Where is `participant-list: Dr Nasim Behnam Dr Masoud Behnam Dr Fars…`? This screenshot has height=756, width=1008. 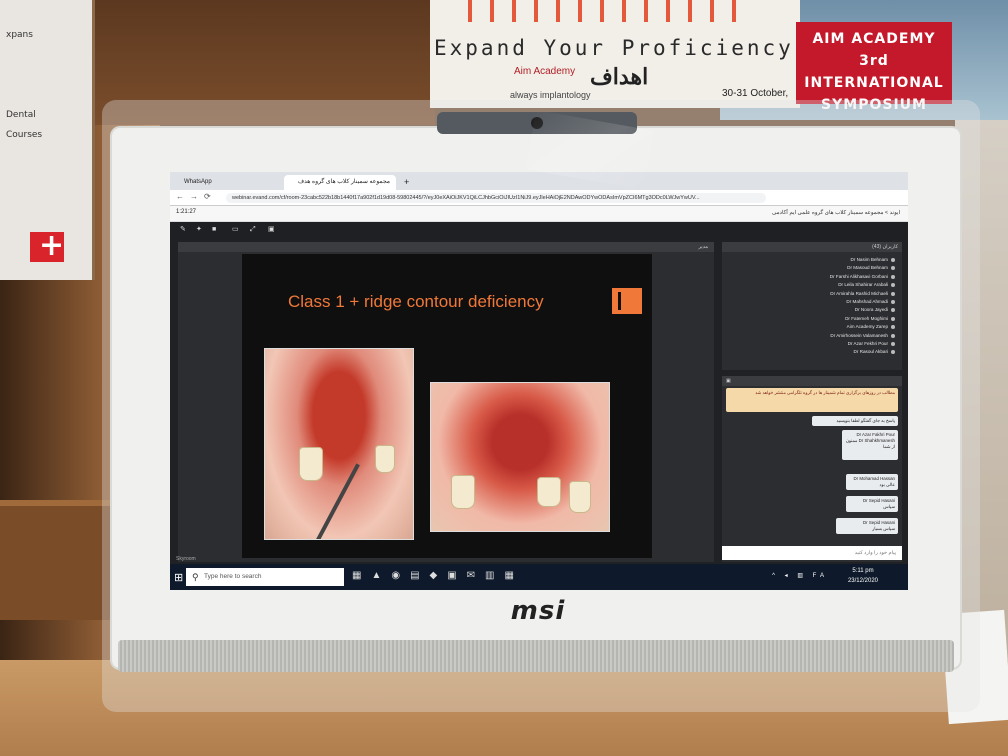
participant-list: Dr Nasim Behnam Dr Masoud Behnam Dr Fars… is located at coordinates (812, 306).